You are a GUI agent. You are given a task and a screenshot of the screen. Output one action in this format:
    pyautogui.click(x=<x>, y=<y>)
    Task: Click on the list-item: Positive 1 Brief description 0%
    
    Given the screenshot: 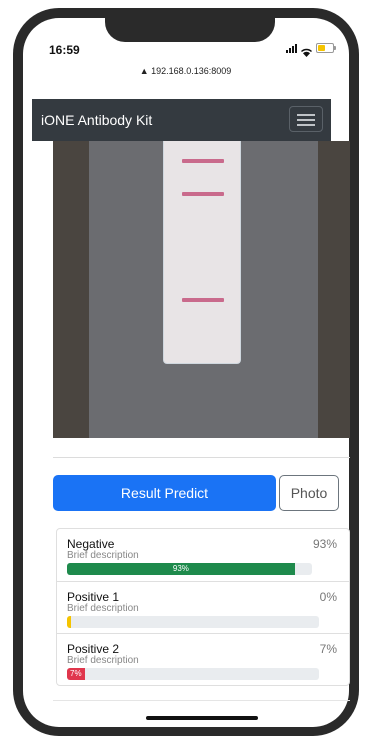 What is the action you would take?
    pyautogui.click(x=203, y=607)
    